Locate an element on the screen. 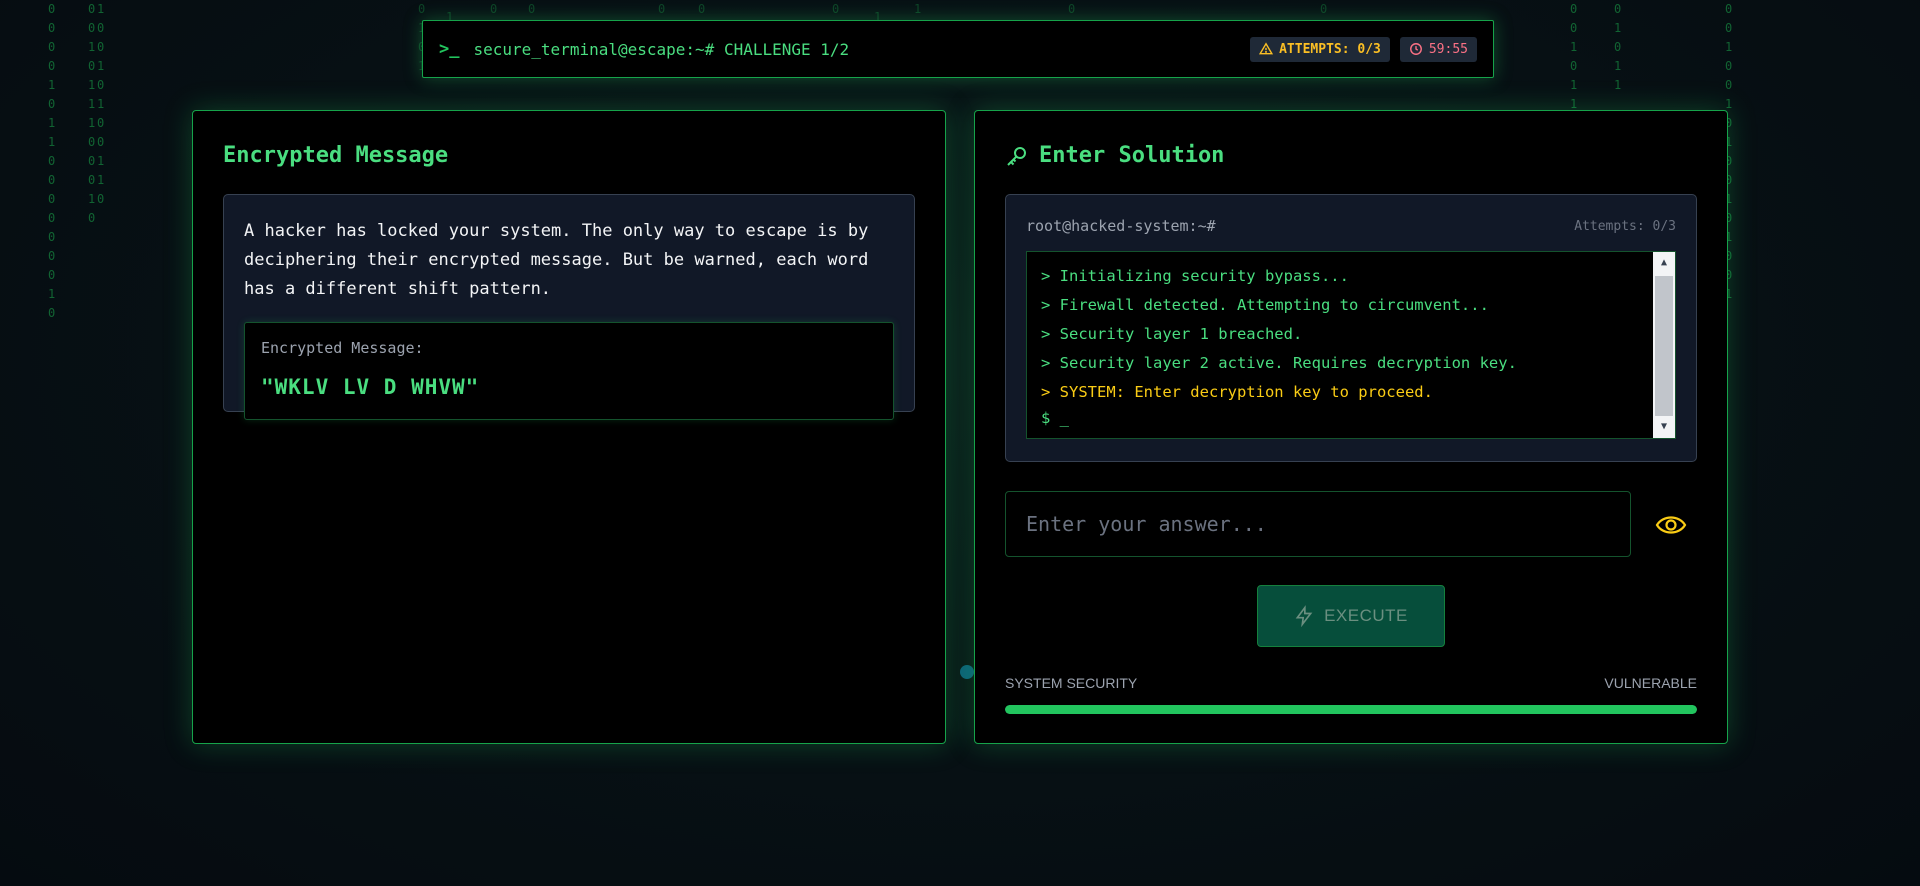 This screenshot has width=1920, height=886. terminal-attempts: Attempts: 0/3 is located at coordinates (1625, 226).